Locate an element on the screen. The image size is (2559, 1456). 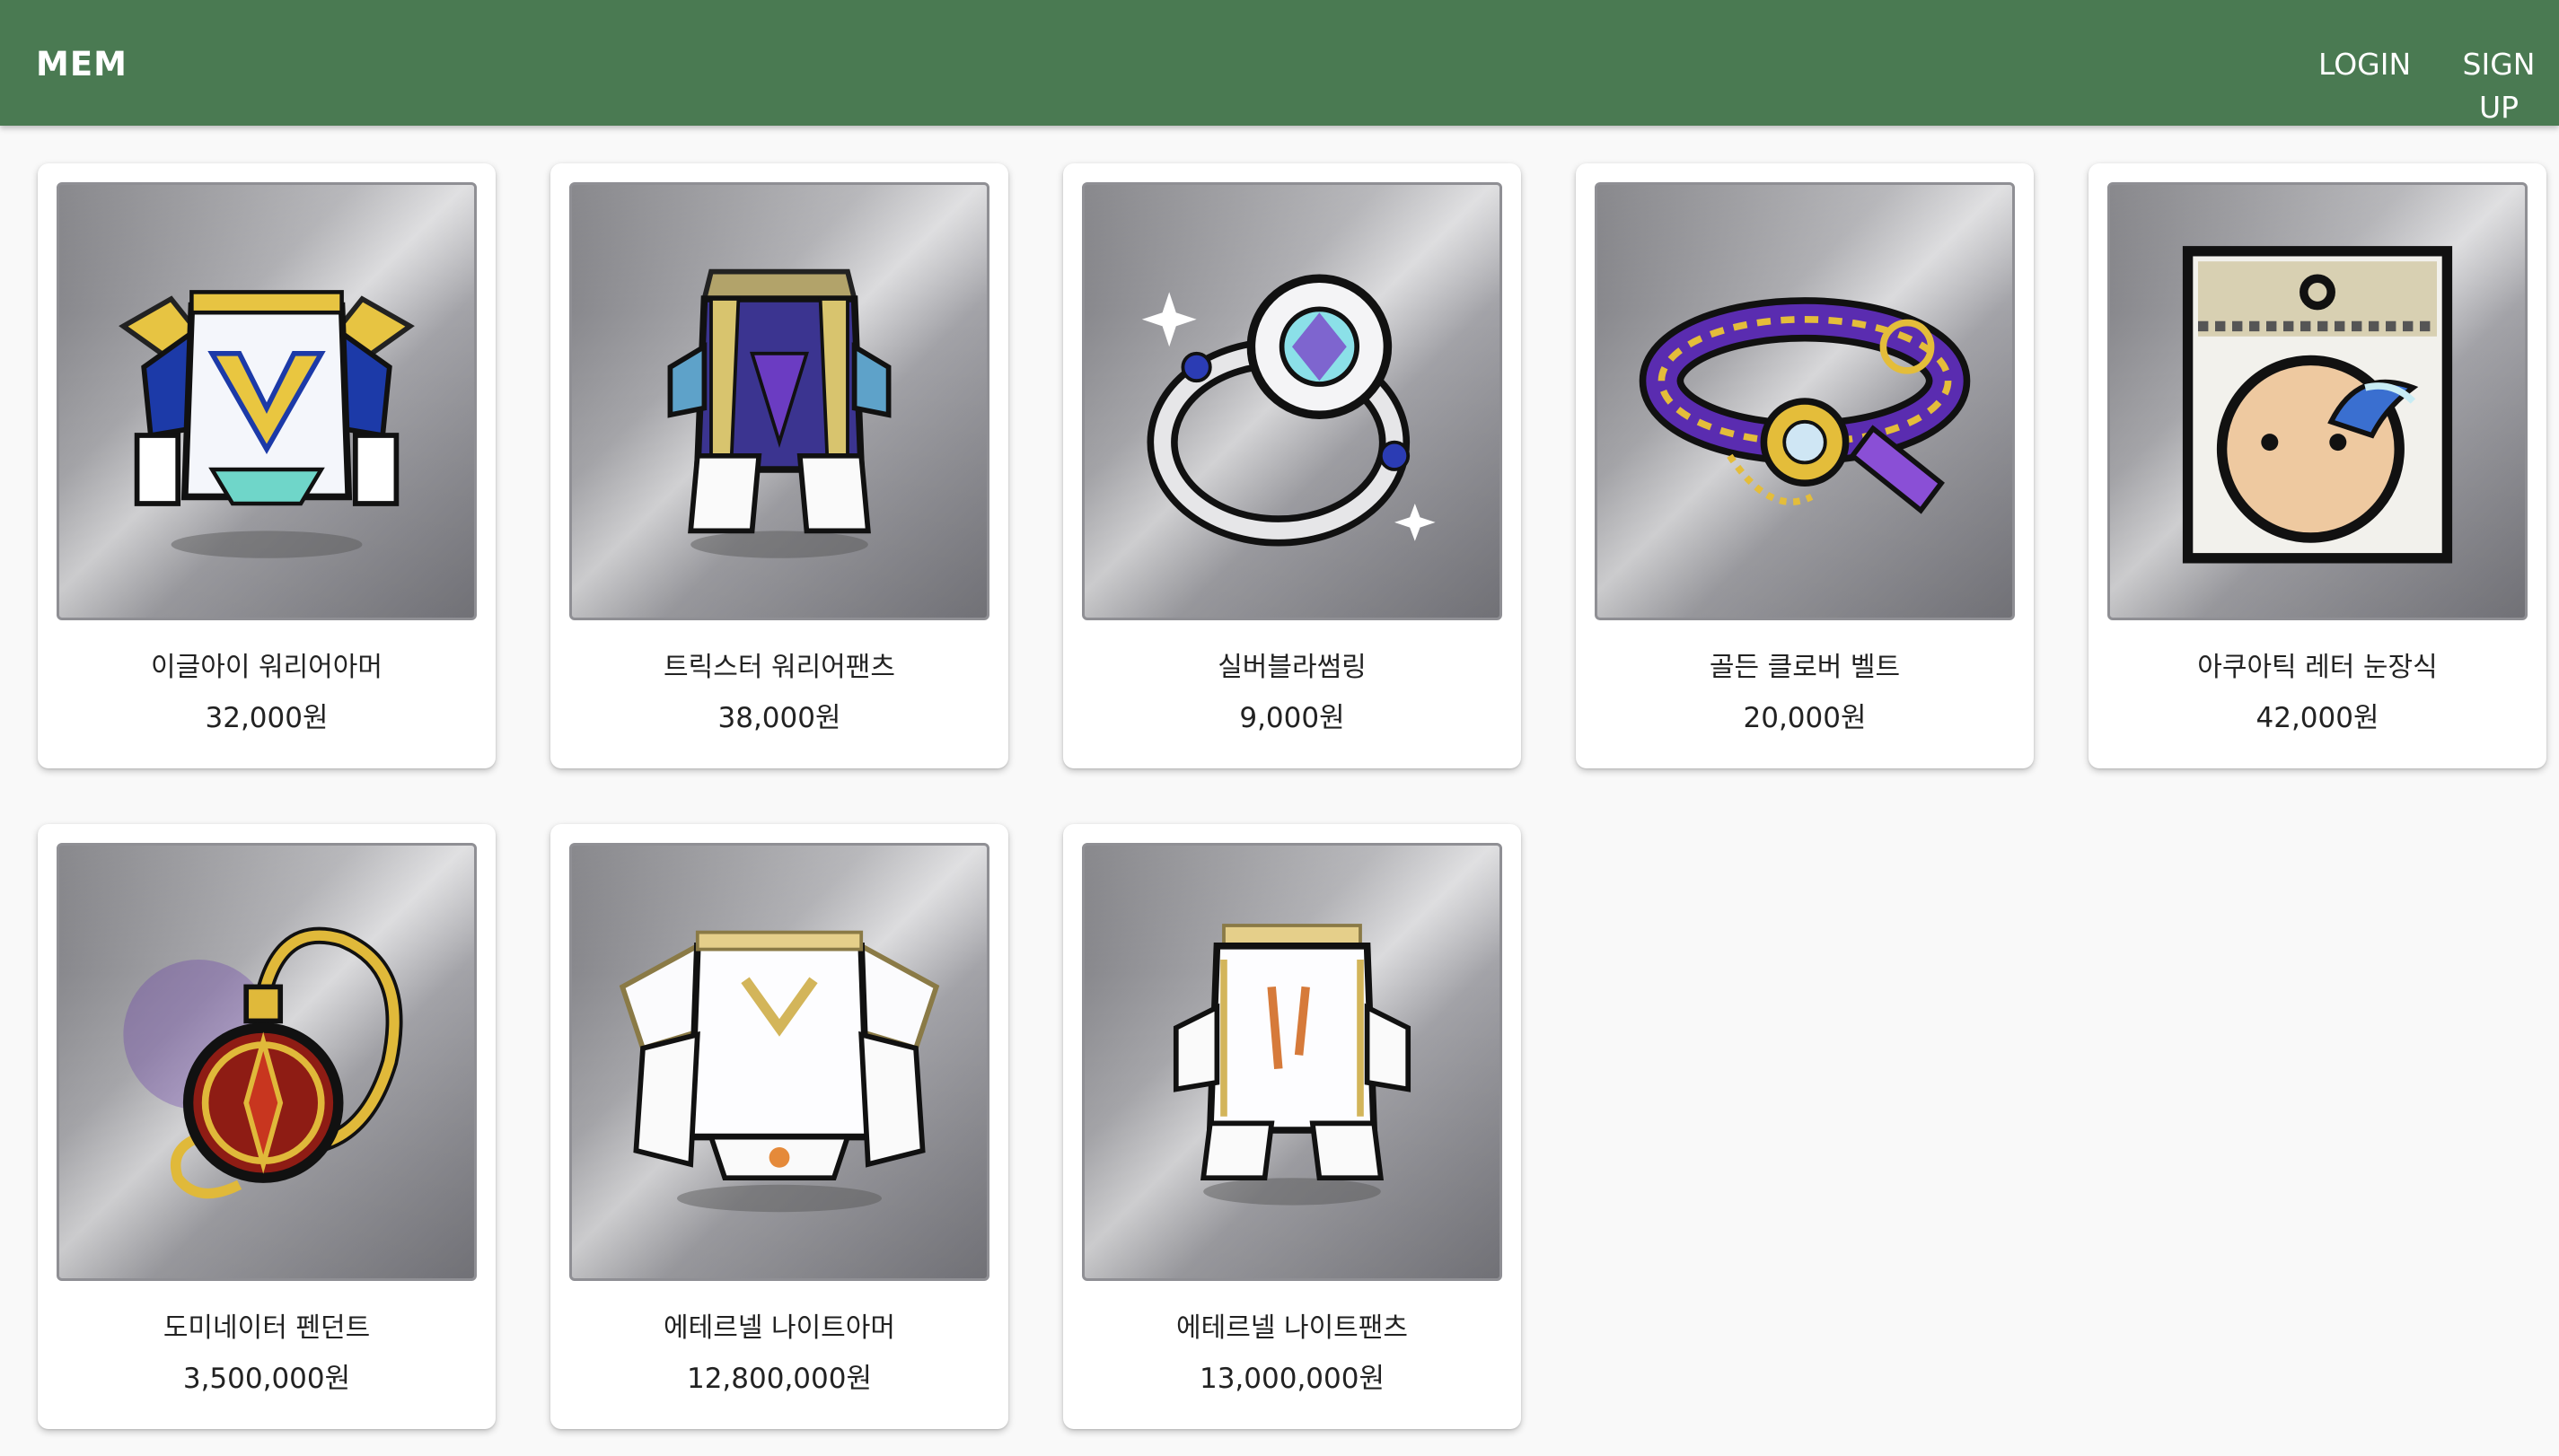
product-name: 트릭스터 워리어팬츠 is located at coordinates (780, 667).